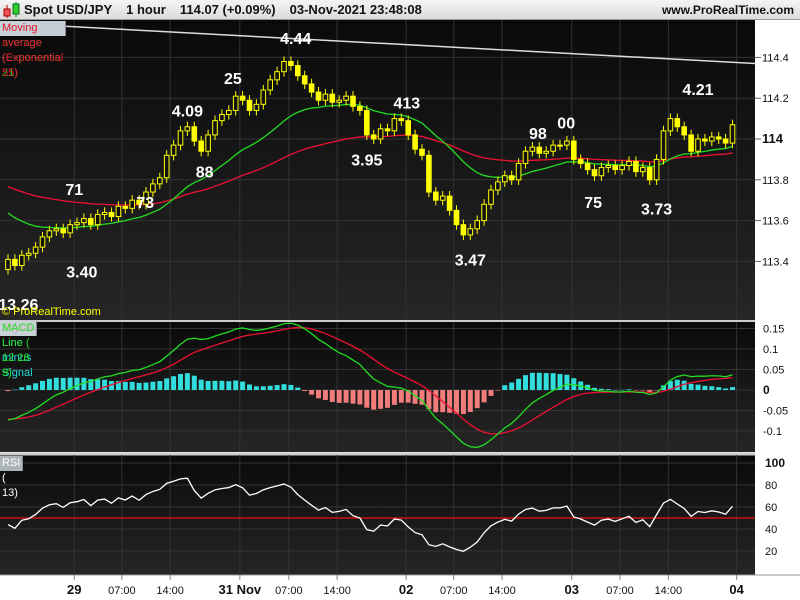 This screenshot has width=800, height=600. Describe the element at coordinates (366, 160) in the screenshot. I see `price-annotation: 3.95` at that location.